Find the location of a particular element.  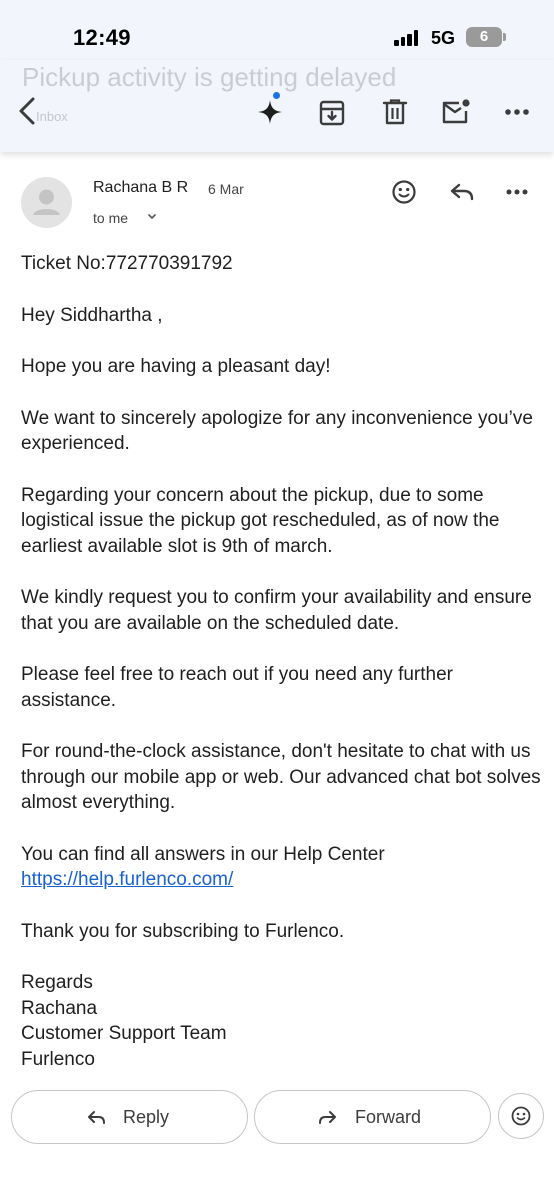

help-center-link: https://help.furlenco.com/ is located at coordinates (127, 879).